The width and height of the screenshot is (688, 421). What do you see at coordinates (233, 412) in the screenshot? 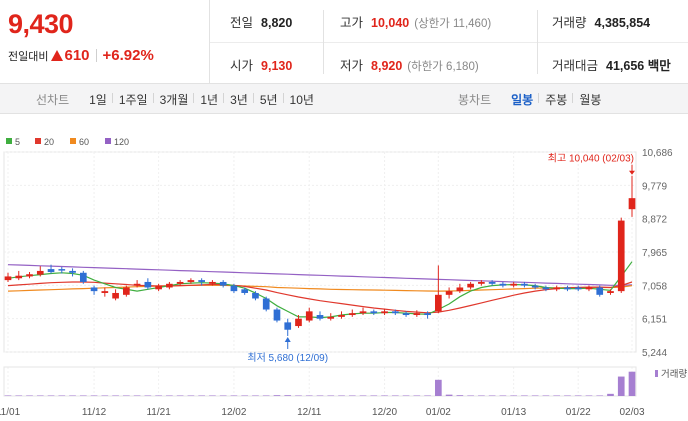
I see `x-tick-label: 12/02` at bounding box center [233, 412].